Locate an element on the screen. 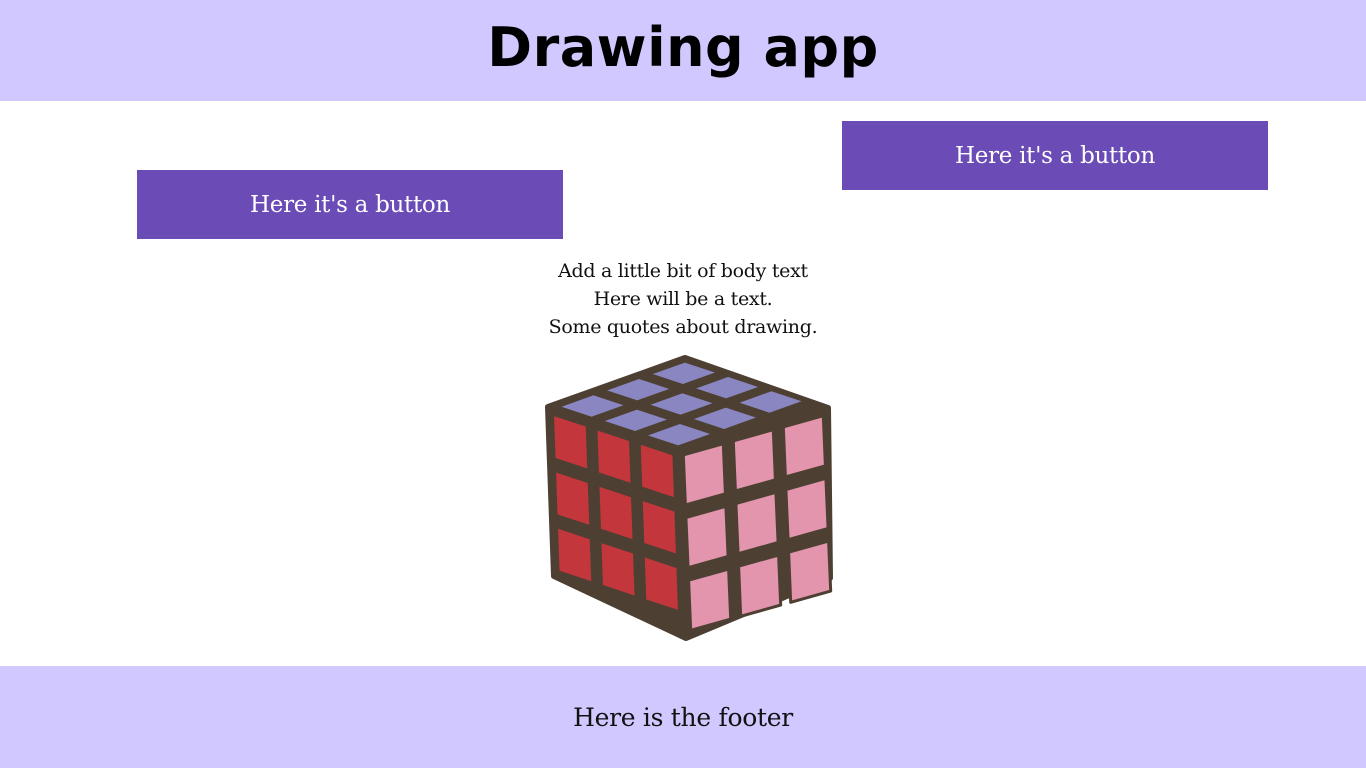  right-button-label: Here it's a button is located at coordinates (1055, 155).